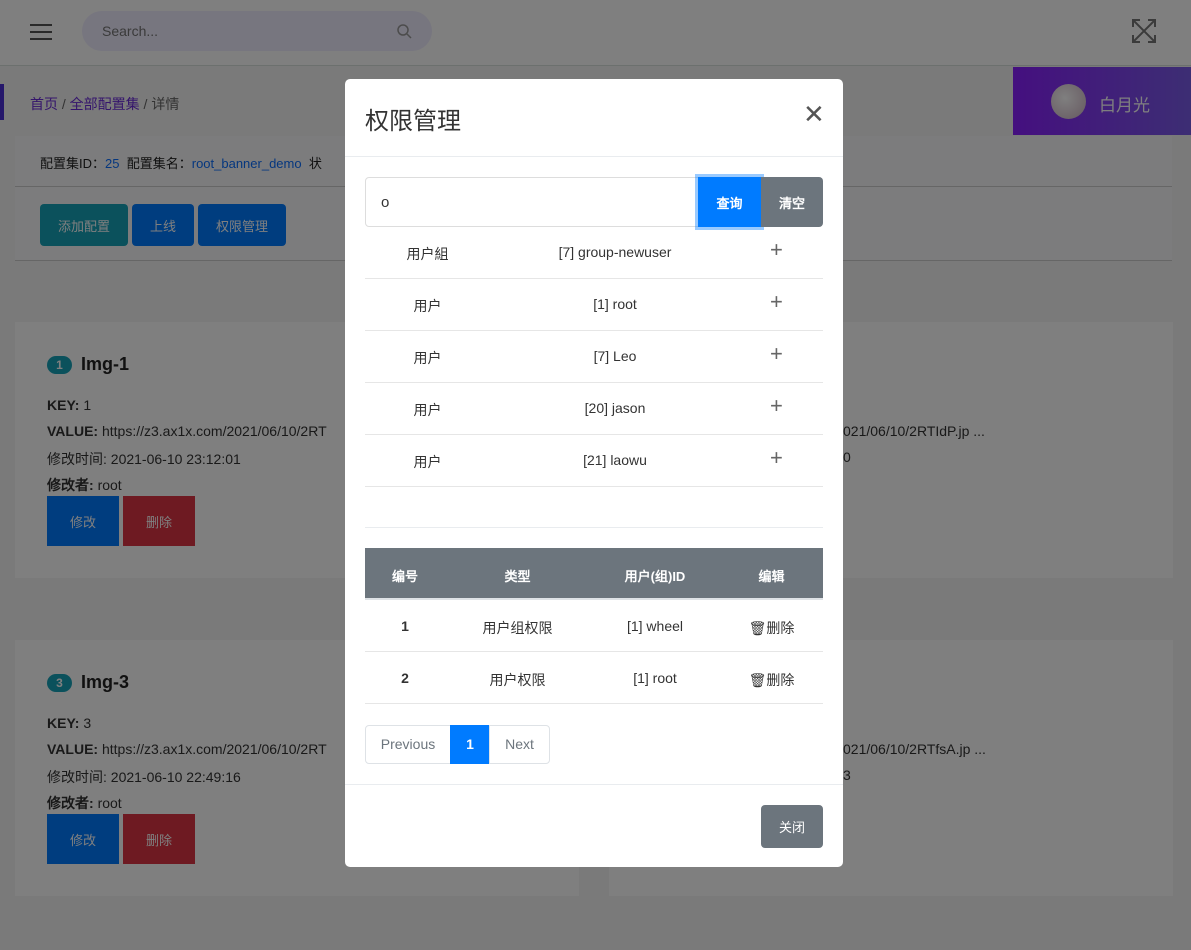  What do you see at coordinates (532, 202) in the screenshot?
I see `user-search-input` at bounding box center [532, 202].